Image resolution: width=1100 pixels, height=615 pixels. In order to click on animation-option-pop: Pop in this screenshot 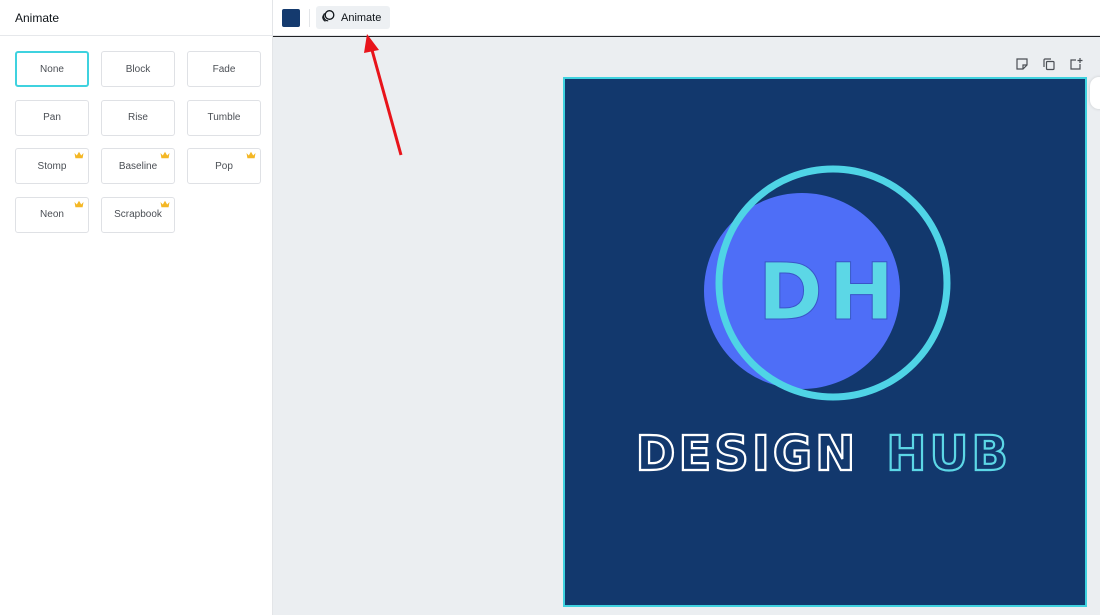, I will do `click(224, 166)`.